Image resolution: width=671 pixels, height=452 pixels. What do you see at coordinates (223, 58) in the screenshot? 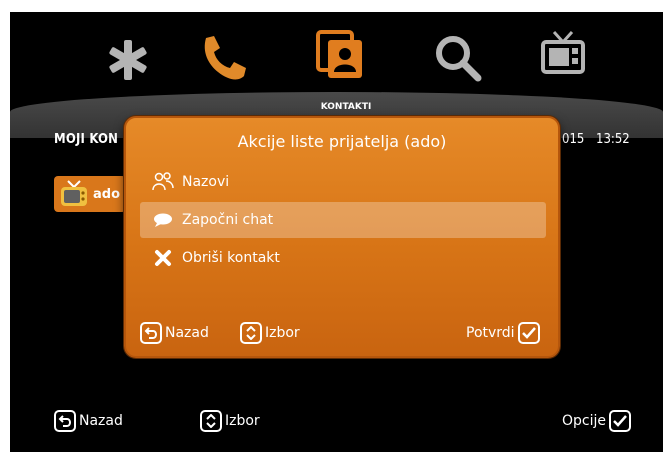
I see `phone-icon` at bounding box center [223, 58].